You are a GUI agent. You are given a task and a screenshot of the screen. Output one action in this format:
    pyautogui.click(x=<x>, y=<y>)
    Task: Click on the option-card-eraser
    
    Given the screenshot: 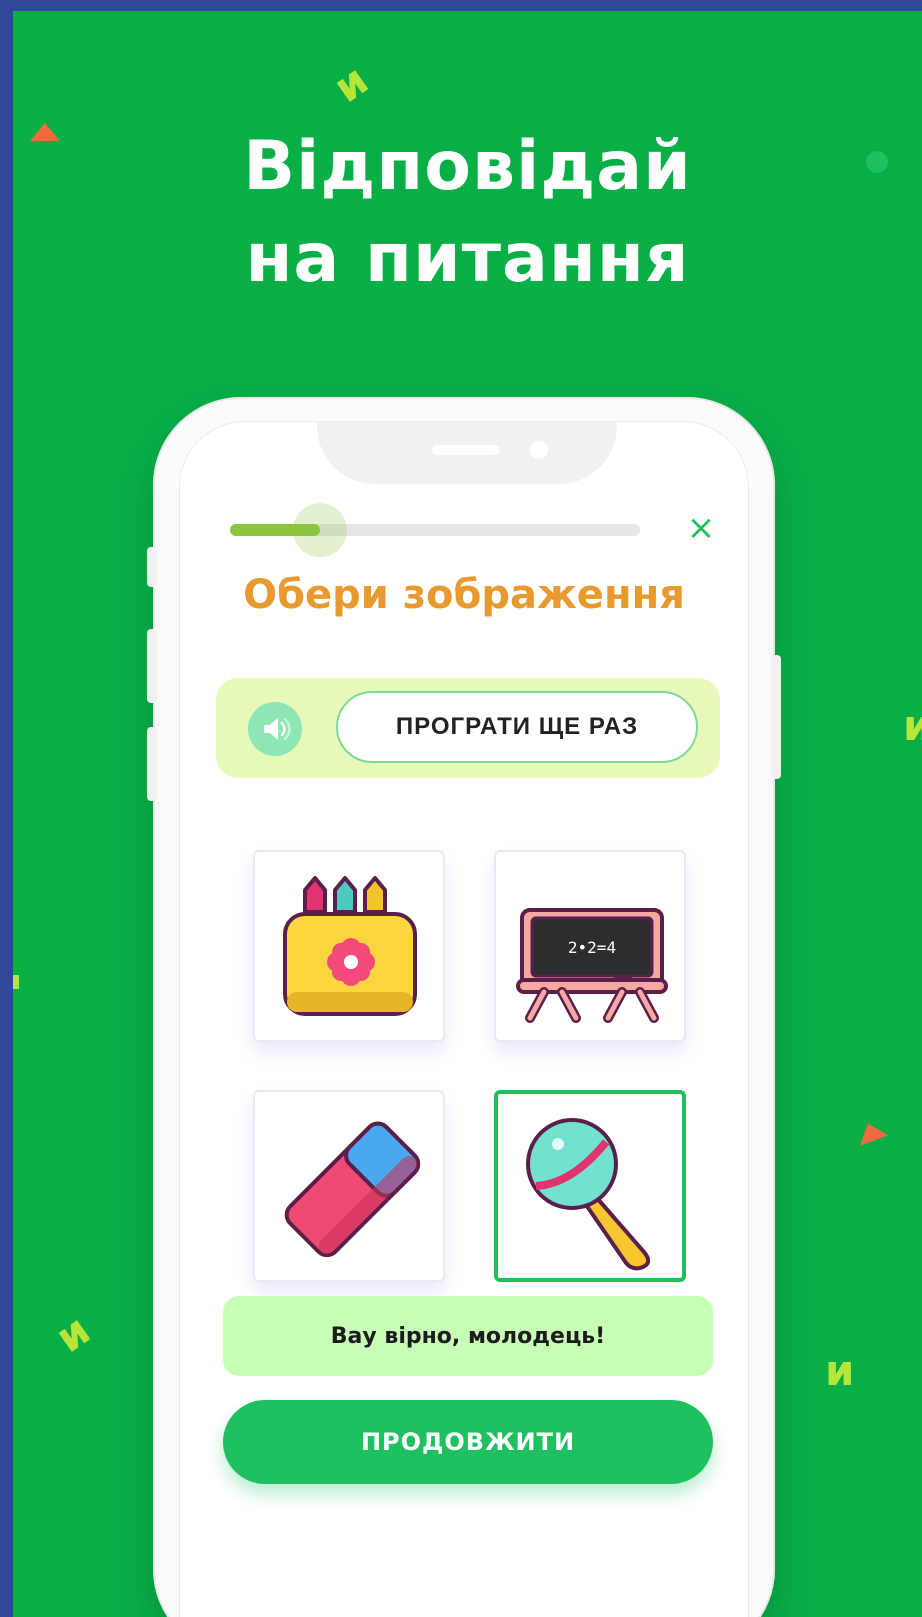 What is the action you would take?
    pyautogui.click(x=349, y=1186)
    